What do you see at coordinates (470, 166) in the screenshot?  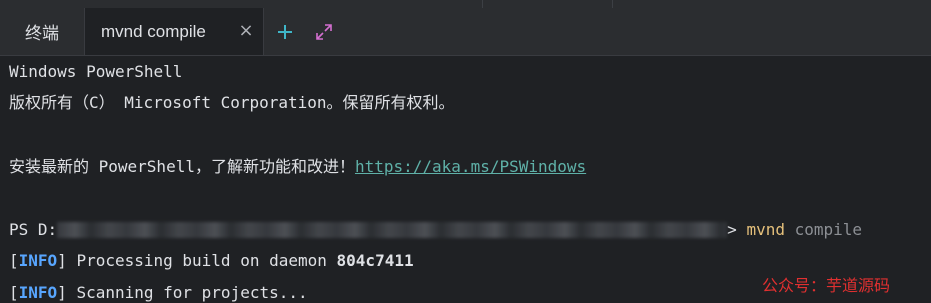 I see `pswindows-link: https://aka.ms/PSWindows` at bounding box center [470, 166].